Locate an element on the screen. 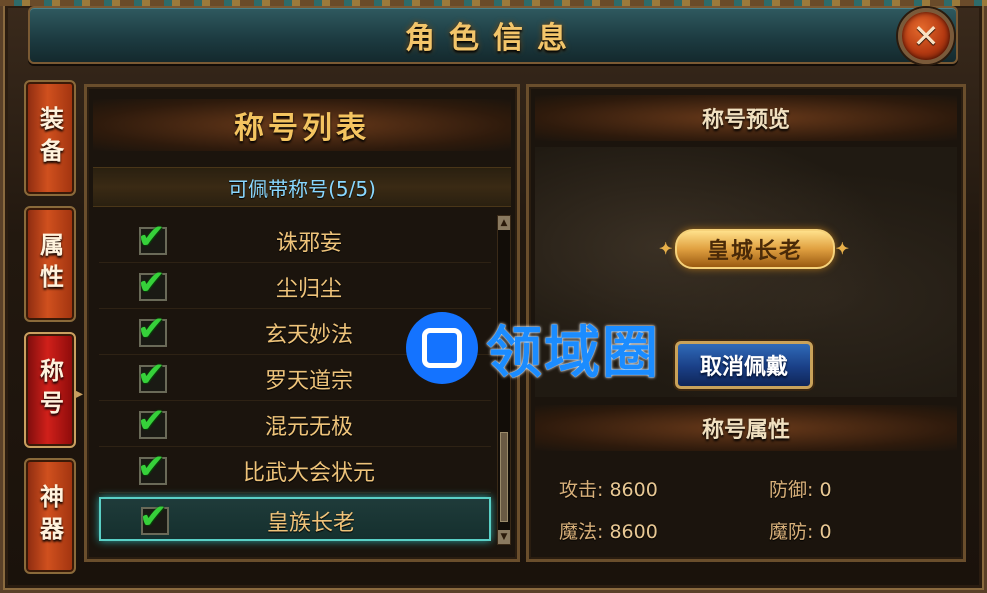 The height and width of the screenshot is (593, 987). title-name: 玄天妙法 is located at coordinates (308, 335).